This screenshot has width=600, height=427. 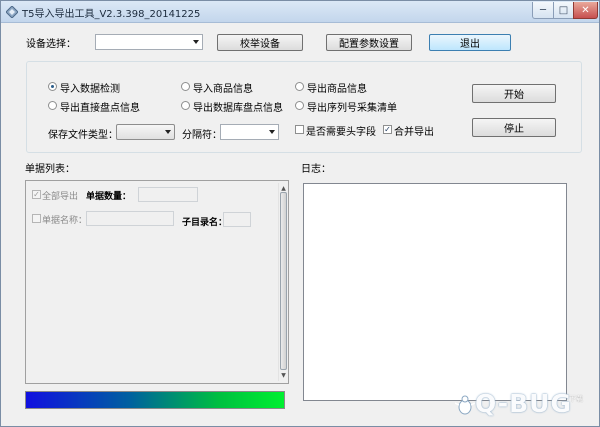 I want to click on calibrate-device-button: 校举设备, so click(x=260, y=42).